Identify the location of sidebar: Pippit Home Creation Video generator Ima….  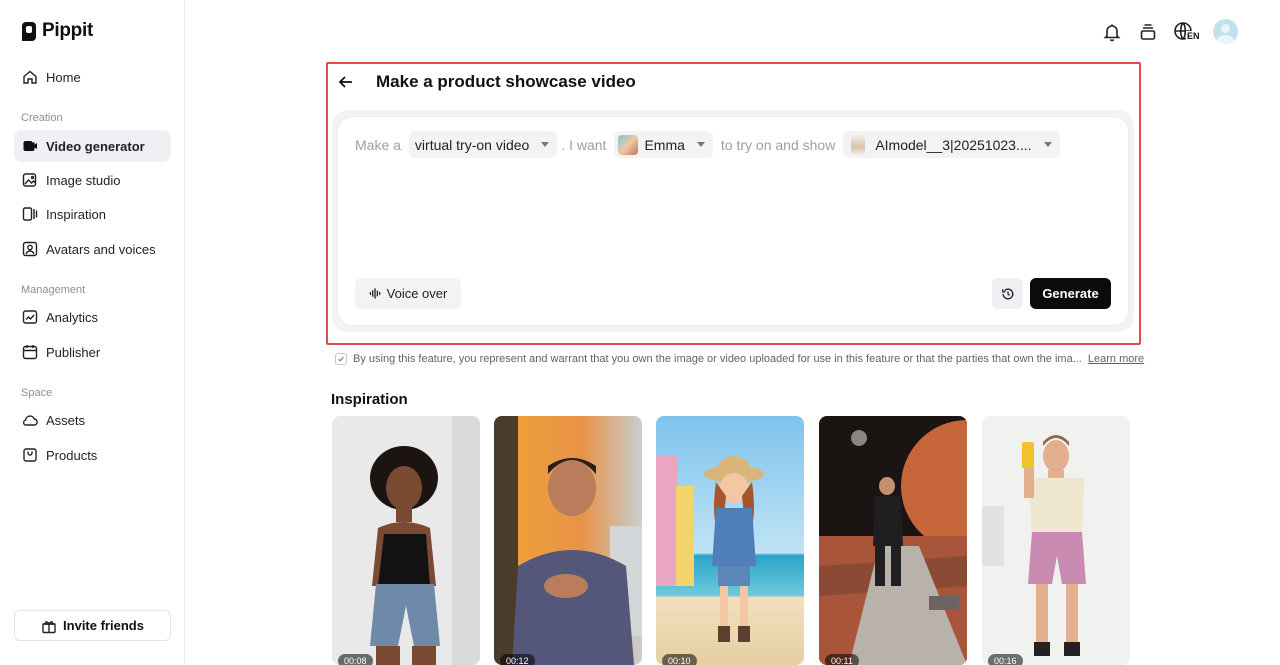
(92, 332).